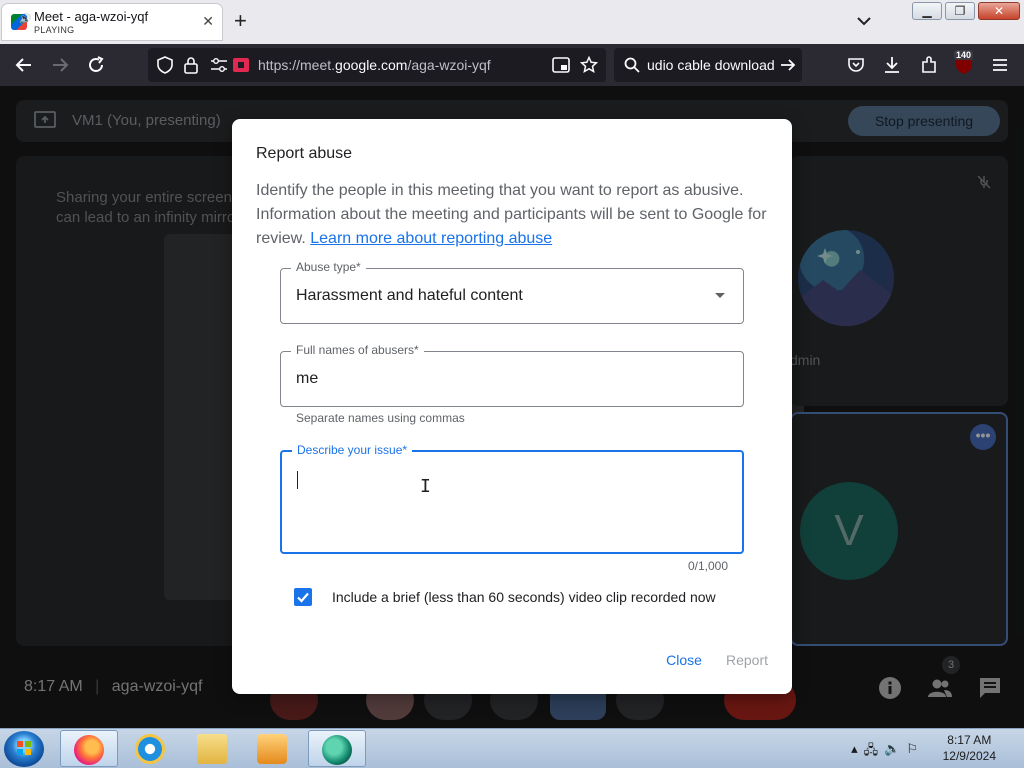 This screenshot has width=1024, height=768. I want to click on back-icon, so click(24, 65).